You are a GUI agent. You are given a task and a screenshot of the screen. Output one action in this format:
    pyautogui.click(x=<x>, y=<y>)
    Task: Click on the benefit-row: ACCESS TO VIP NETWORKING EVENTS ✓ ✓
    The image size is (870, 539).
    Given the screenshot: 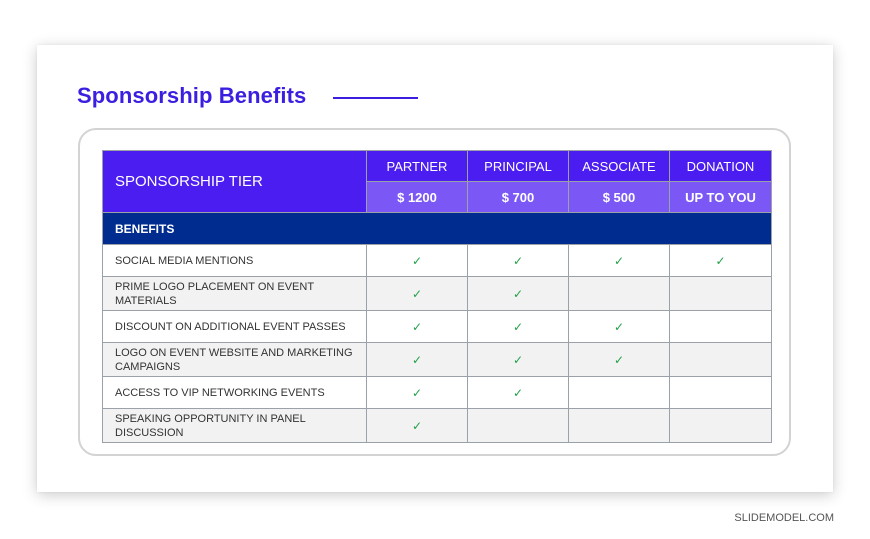 What is the action you would take?
    pyautogui.click(x=437, y=392)
    